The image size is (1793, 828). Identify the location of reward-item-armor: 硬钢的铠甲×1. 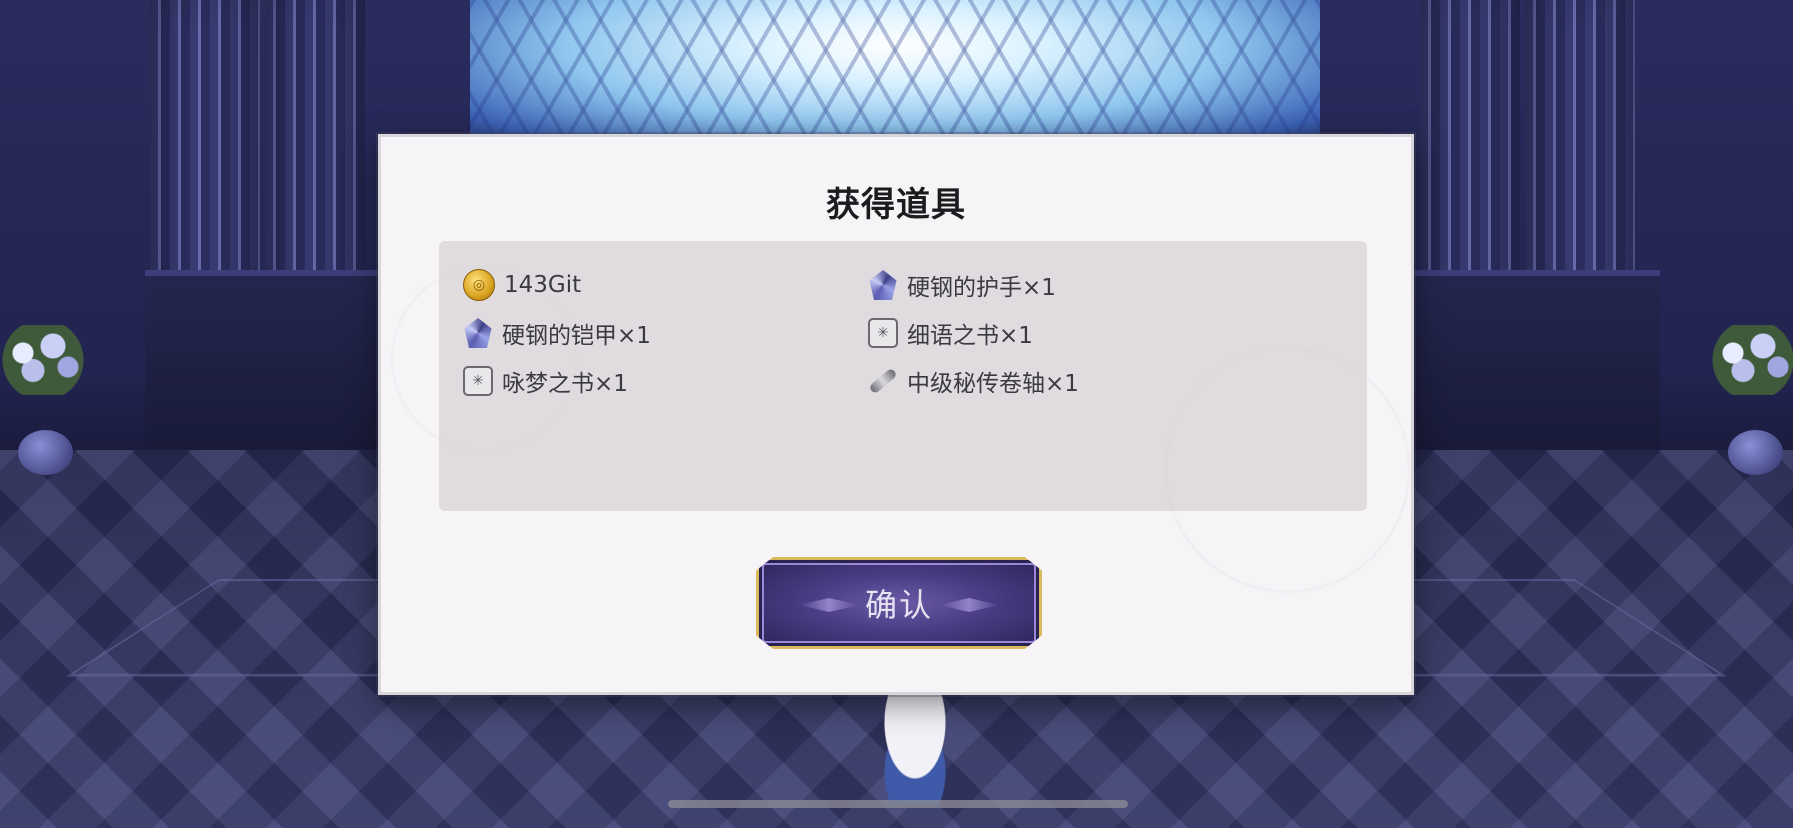
(557, 333).